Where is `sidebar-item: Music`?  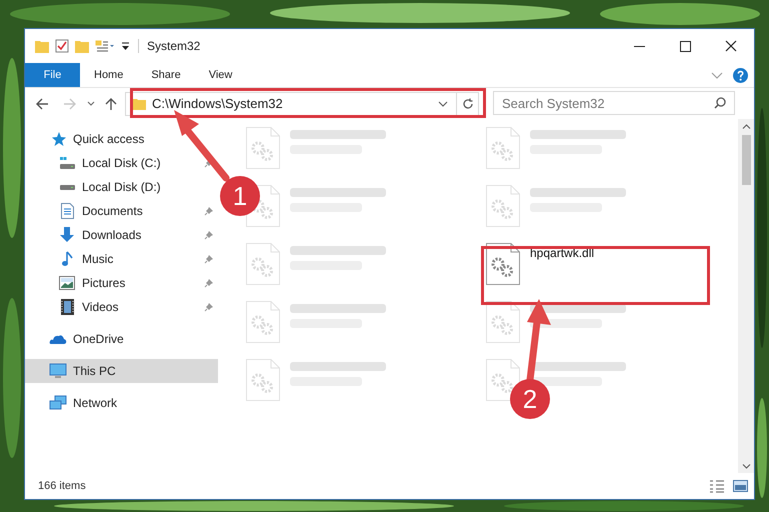 sidebar-item: Music is located at coordinates (121, 259).